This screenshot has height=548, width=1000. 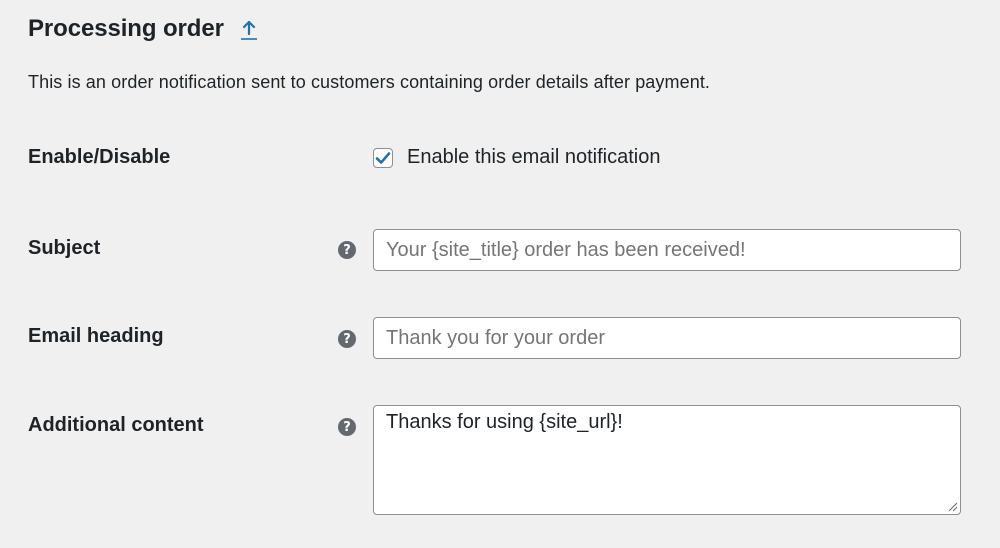 I want to click on subject-input, so click(x=667, y=250).